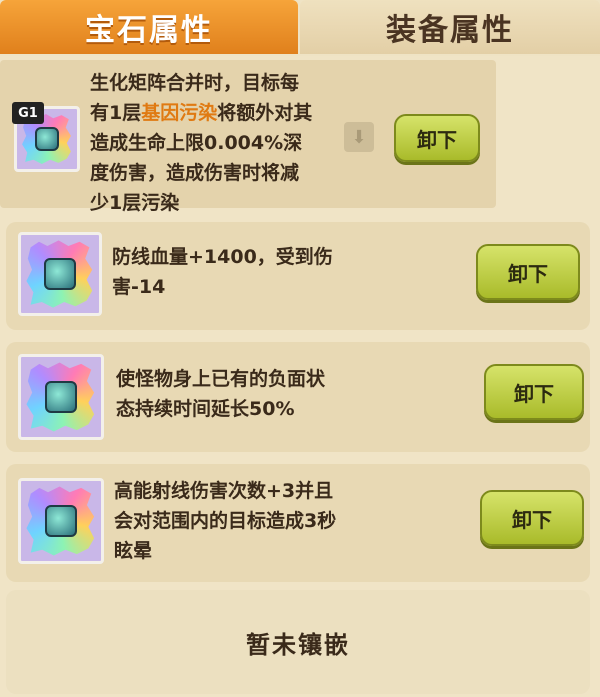  What do you see at coordinates (222, 257) in the screenshot?
I see `desc-line: 防线血量+1400，受到伤` at bounding box center [222, 257].